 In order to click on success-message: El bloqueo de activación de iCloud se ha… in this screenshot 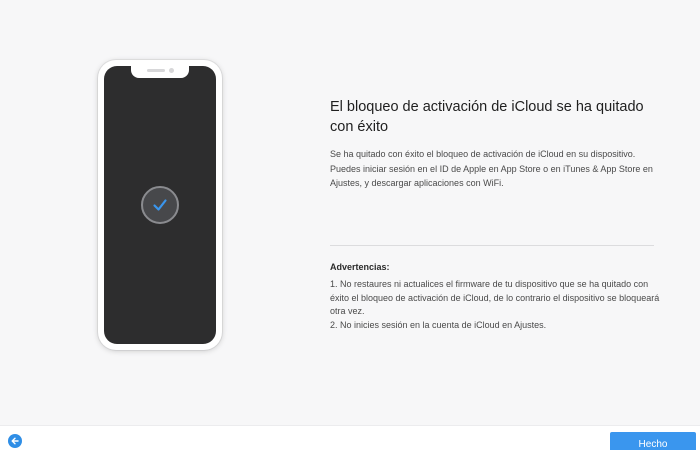, I will do `click(495, 144)`.